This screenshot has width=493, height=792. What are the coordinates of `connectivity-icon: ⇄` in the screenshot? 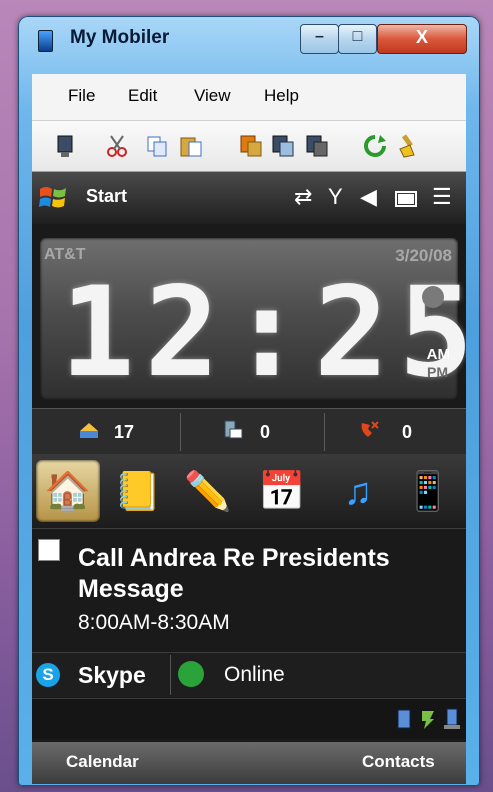 It's located at (303, 197).